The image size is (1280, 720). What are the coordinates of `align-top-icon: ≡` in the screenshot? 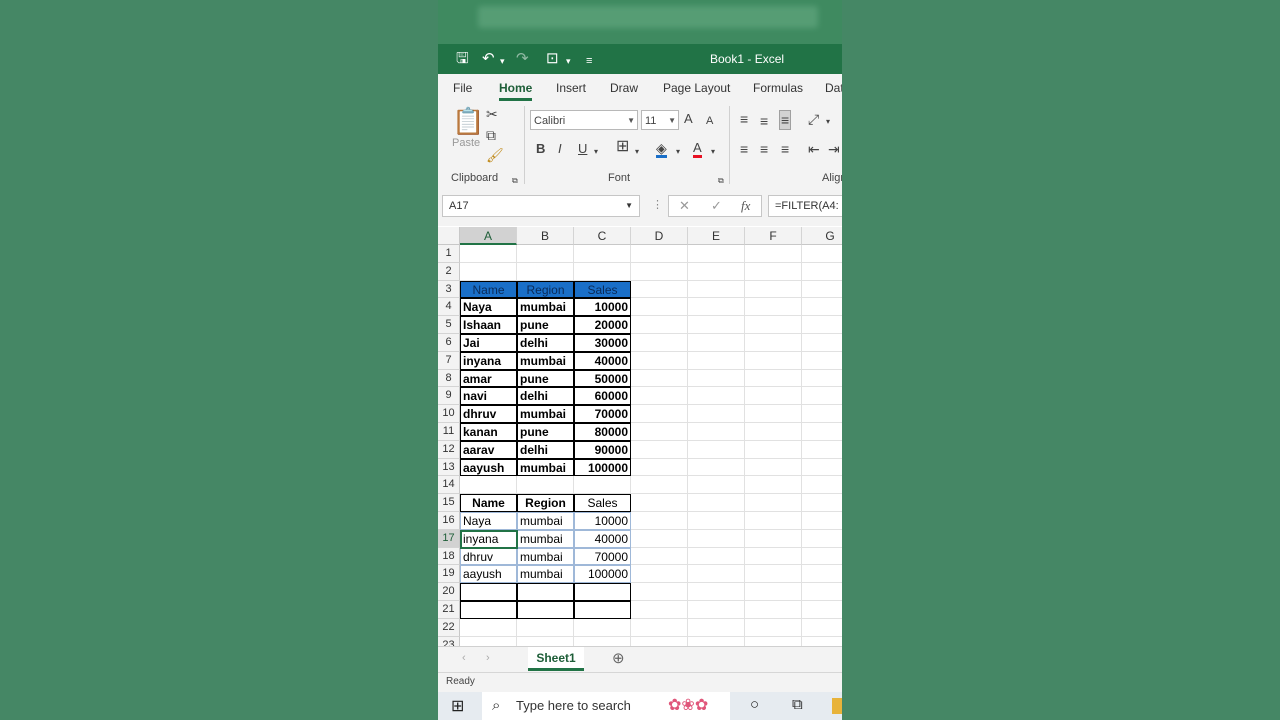 It's located at (744, 119).